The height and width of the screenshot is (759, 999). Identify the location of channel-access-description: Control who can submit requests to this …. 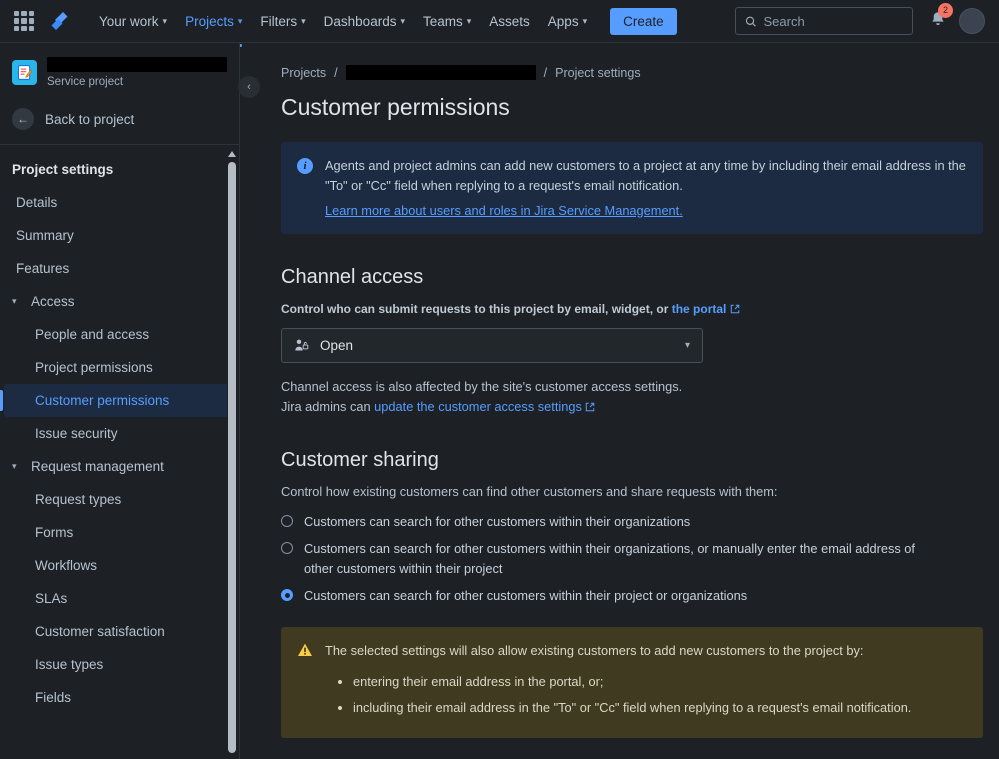
(640, 309).